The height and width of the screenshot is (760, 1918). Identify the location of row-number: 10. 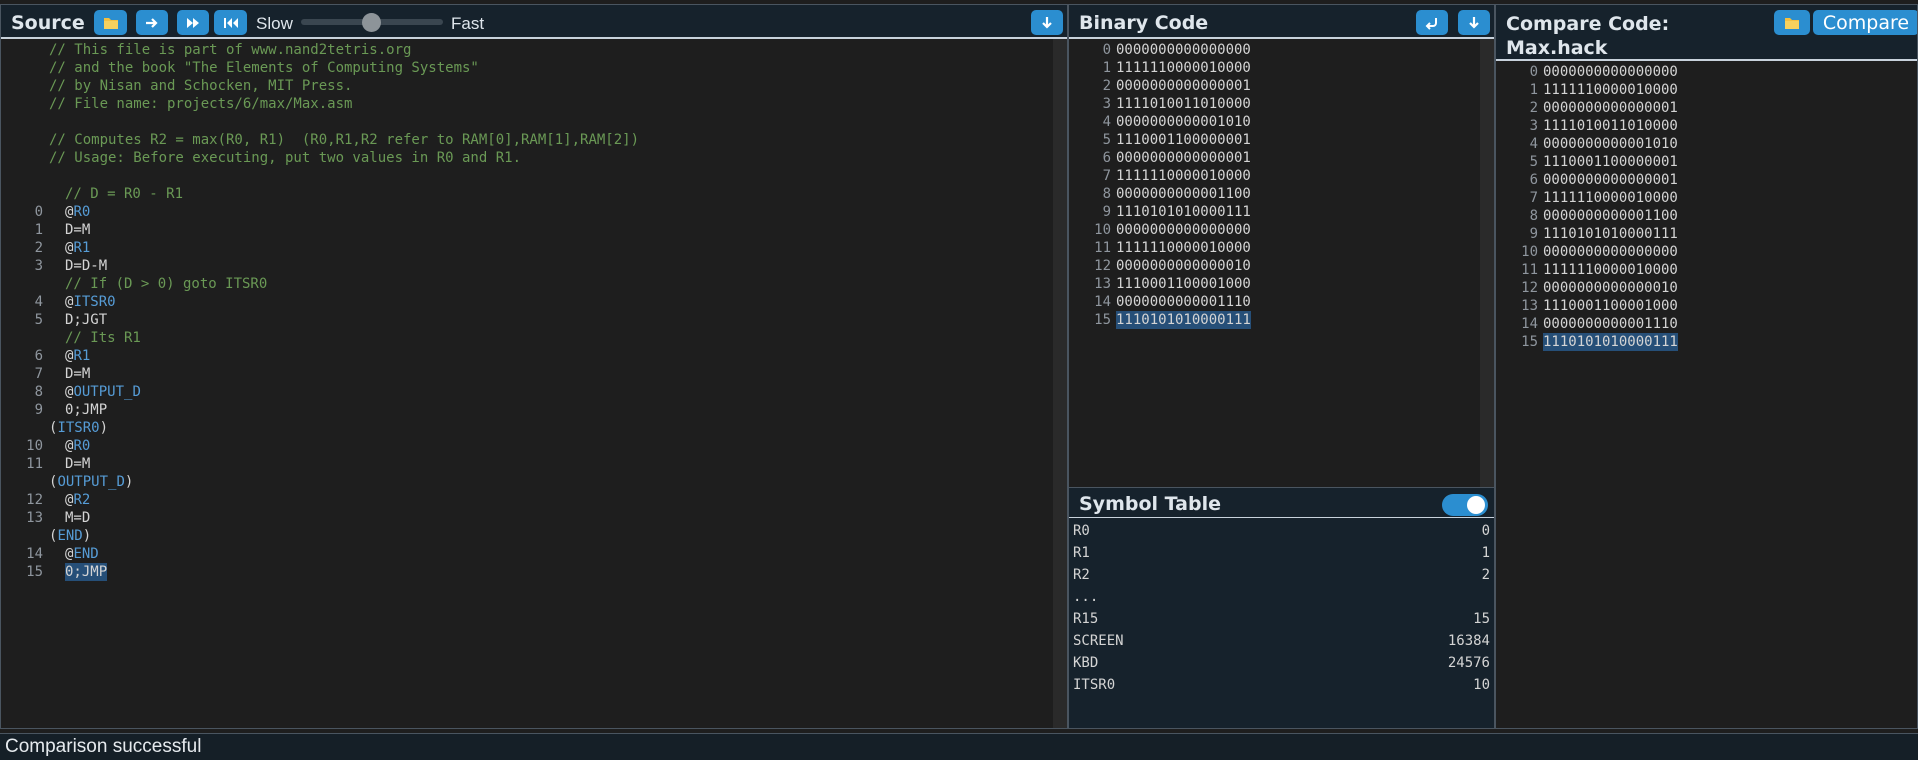
(1102, 230).